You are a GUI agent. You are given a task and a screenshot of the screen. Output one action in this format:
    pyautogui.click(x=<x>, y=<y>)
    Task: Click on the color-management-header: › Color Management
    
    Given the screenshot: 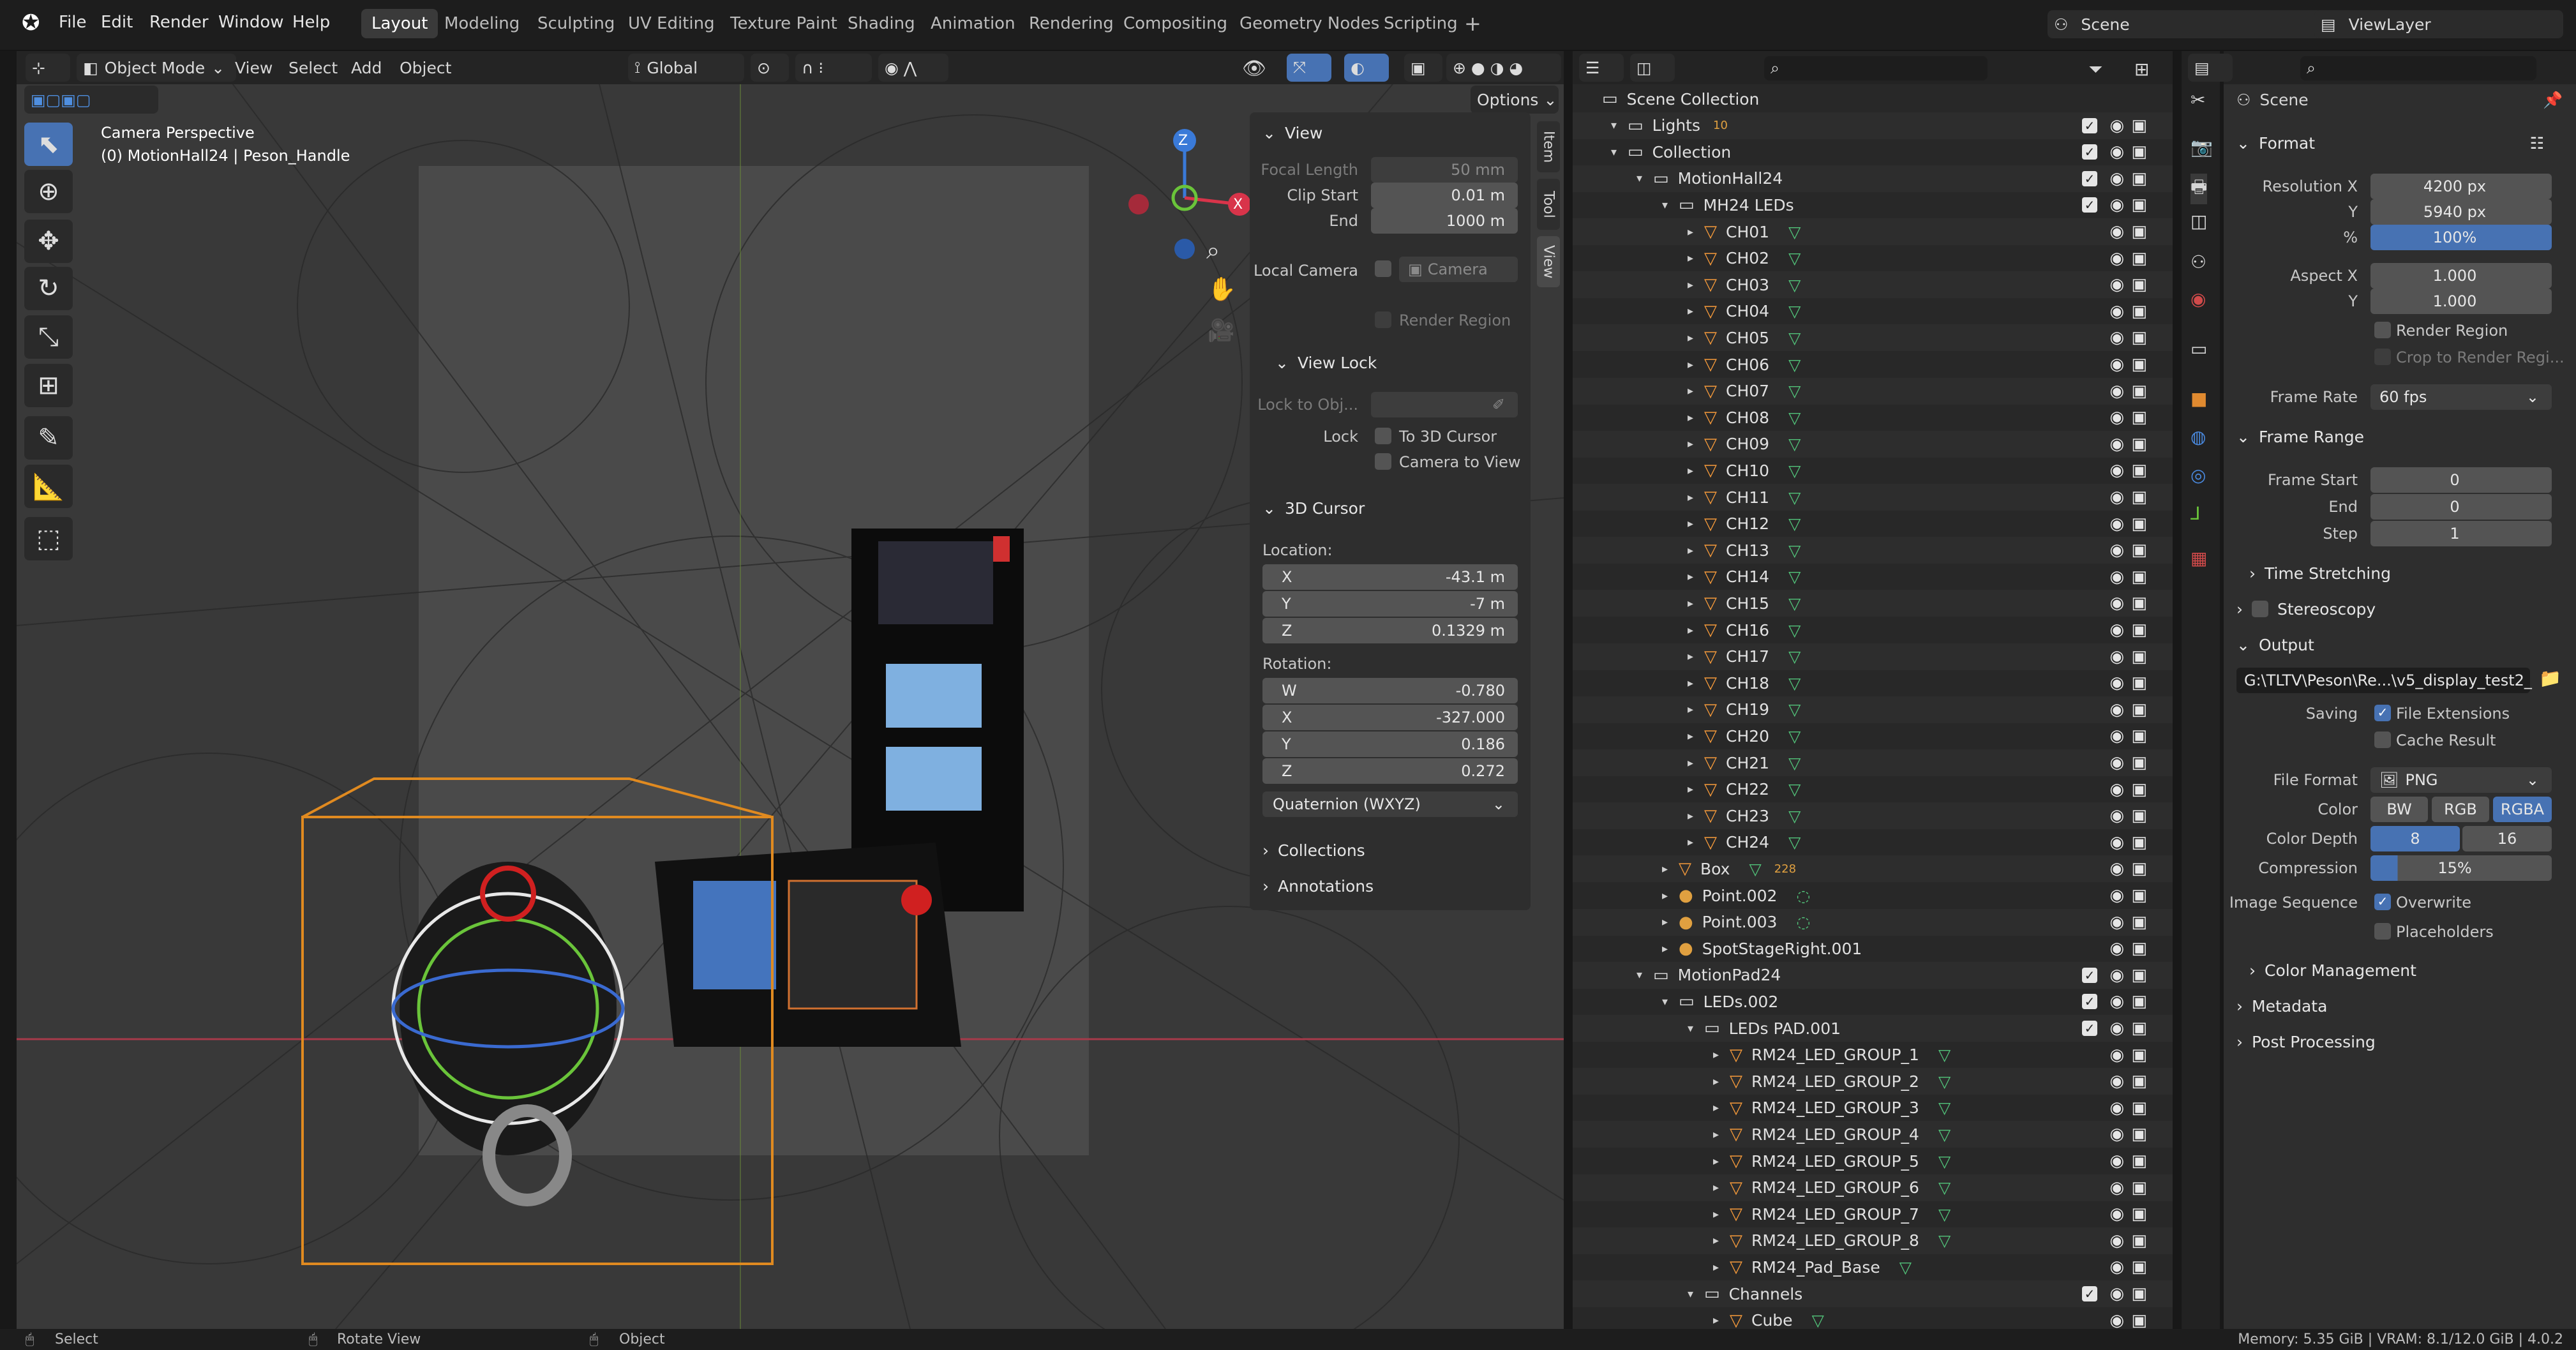 What is the action you would take?
    pyautogui.click(x=2400, y=971)
    